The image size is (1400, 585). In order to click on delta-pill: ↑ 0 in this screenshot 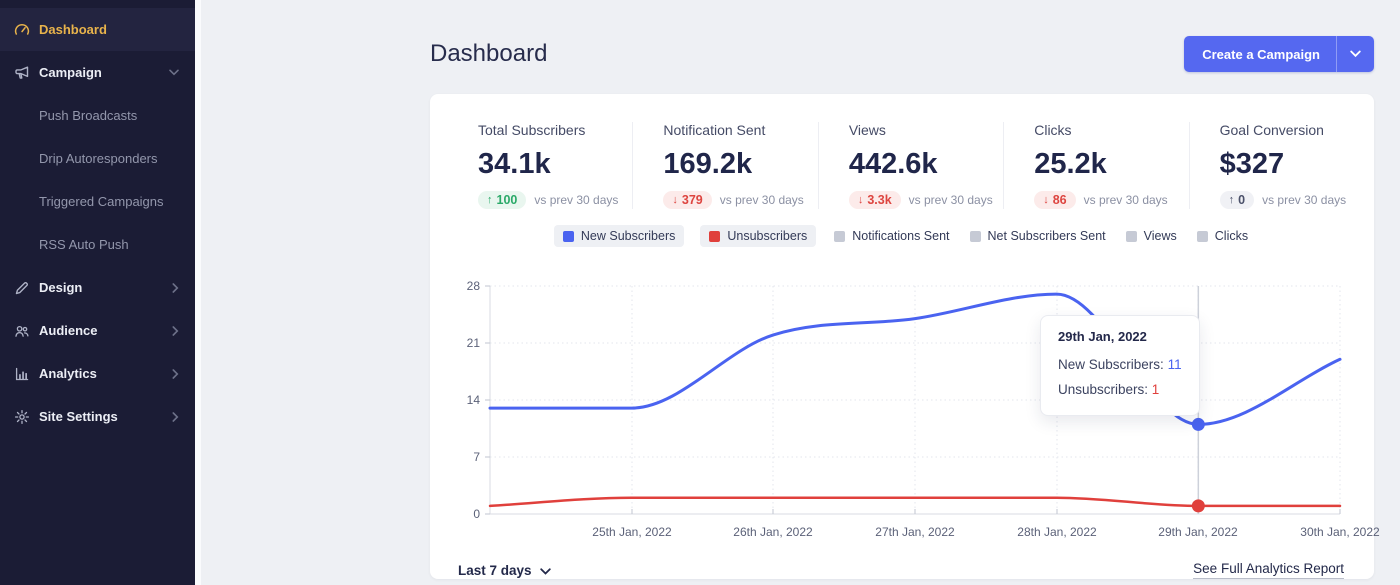, I will do `click(1237, 200)`.